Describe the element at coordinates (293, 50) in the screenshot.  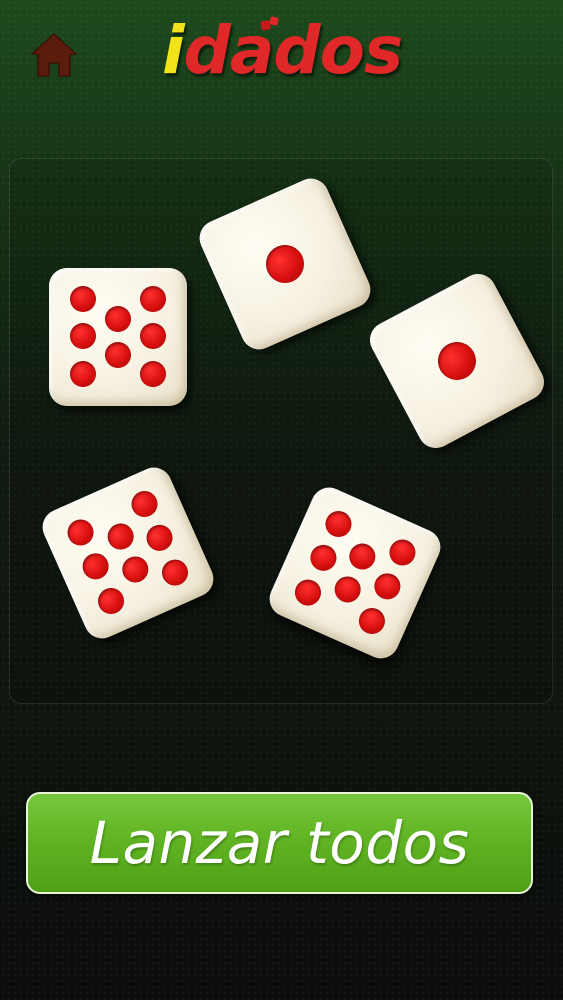
I see `logo-word: dados` at that location.